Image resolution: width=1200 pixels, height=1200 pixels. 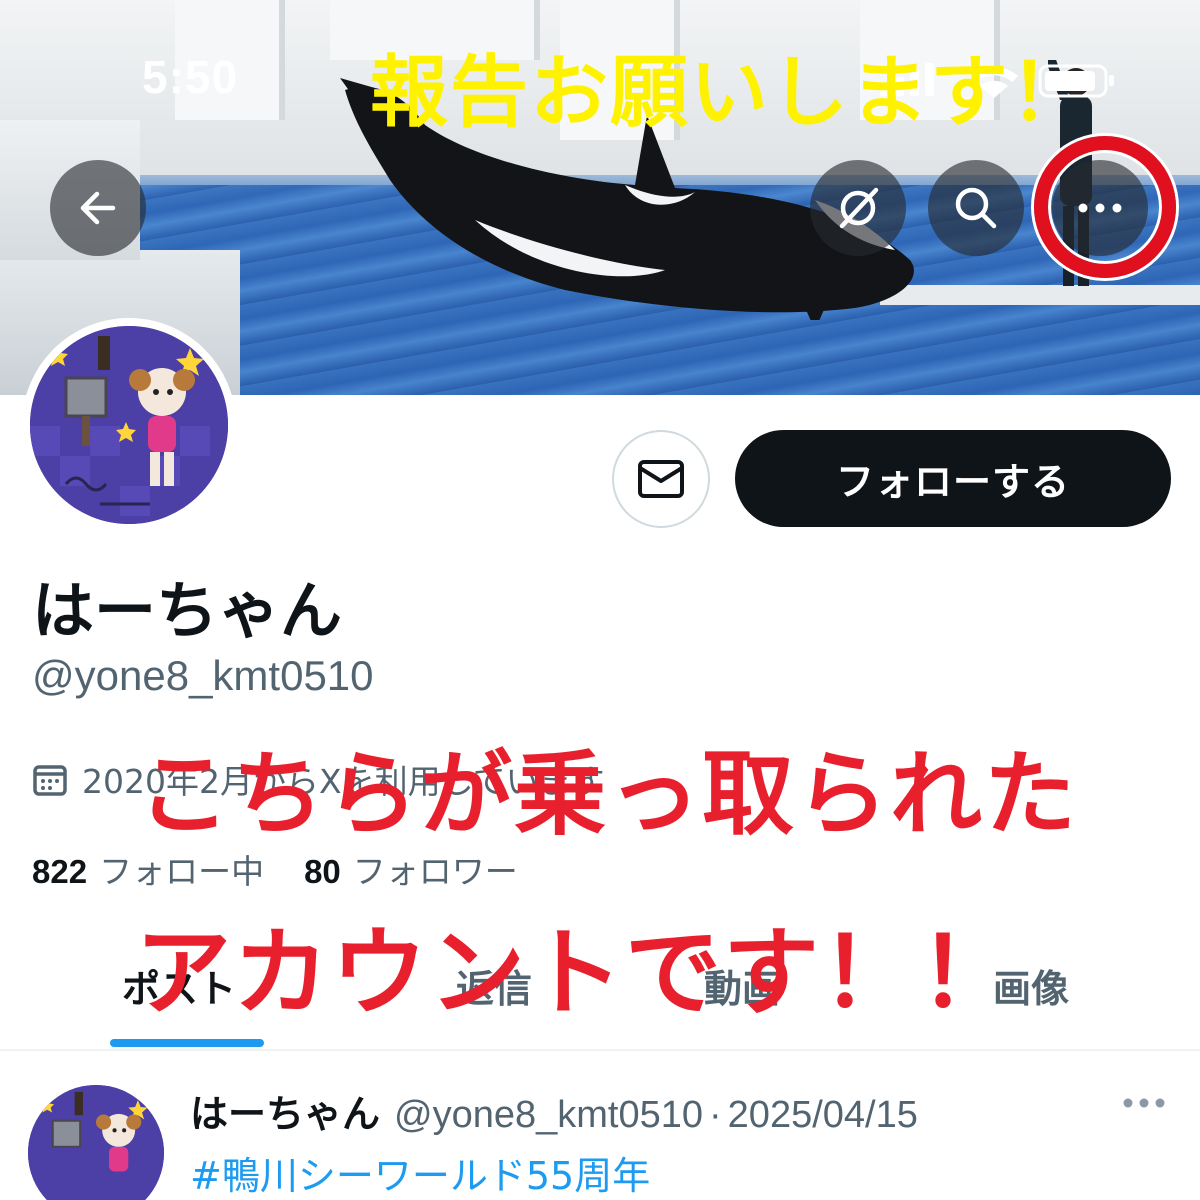 I want to click on display-name: はーちゃん, so click(x=187, y=610).